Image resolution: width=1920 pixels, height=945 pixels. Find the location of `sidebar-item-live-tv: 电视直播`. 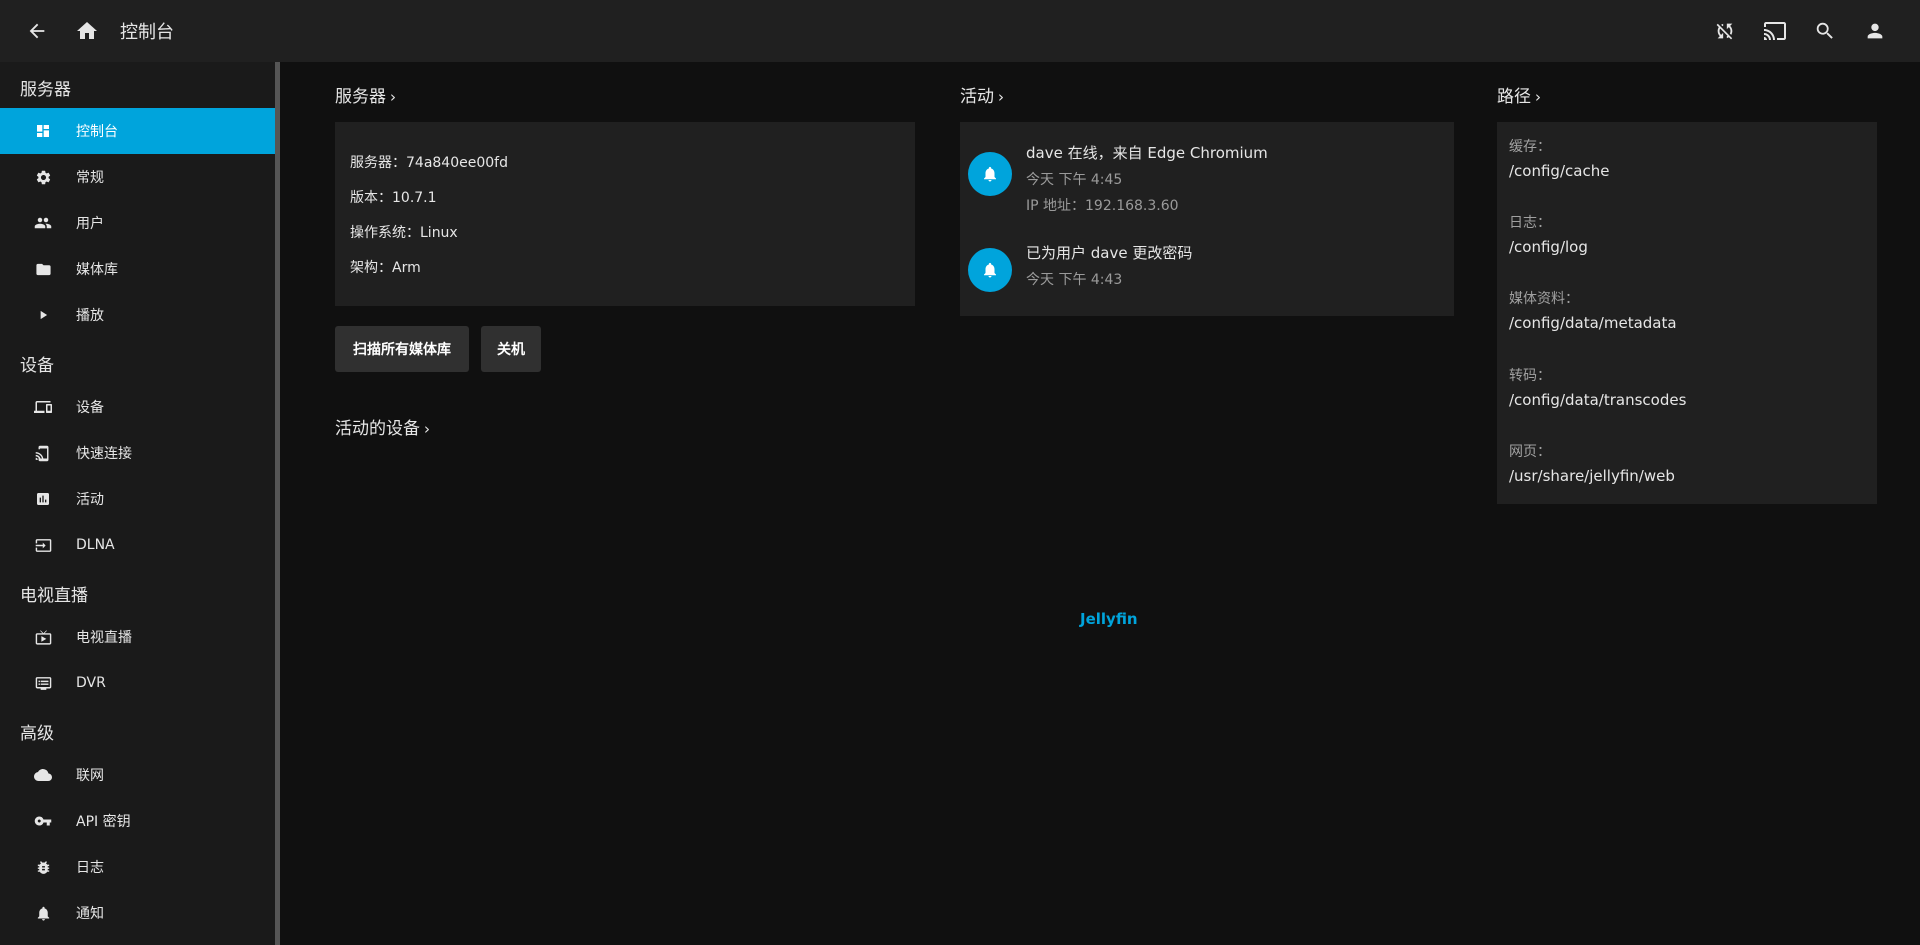

sidebar-item-live-tv: 电视直播 is located at coordinates (139, 637).